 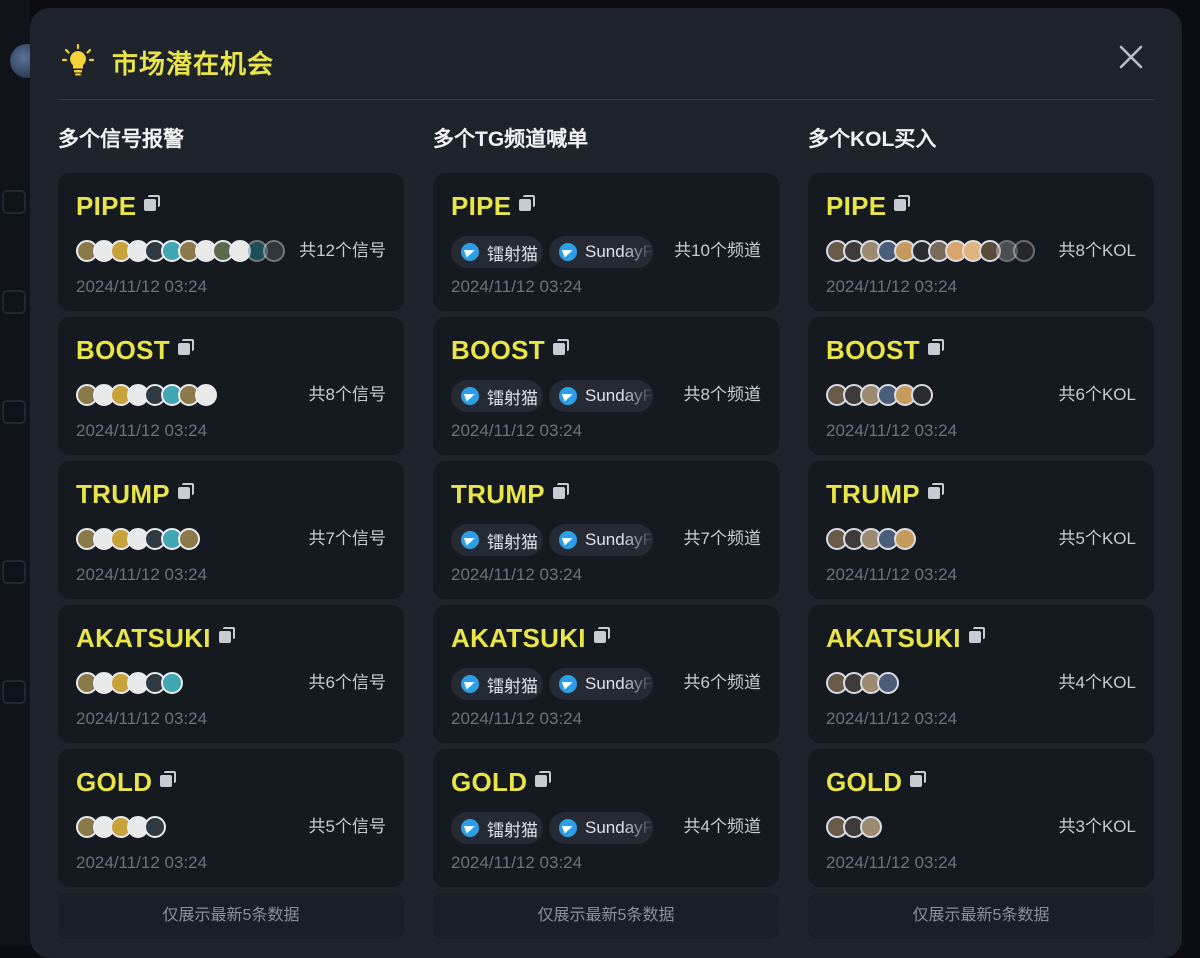 What do you see at coordinates (981, 818) in the screenshot?
I see `token-card: GOLD 共3个KOL 2024/11/12 03:24` at bounding box center [981, 818].